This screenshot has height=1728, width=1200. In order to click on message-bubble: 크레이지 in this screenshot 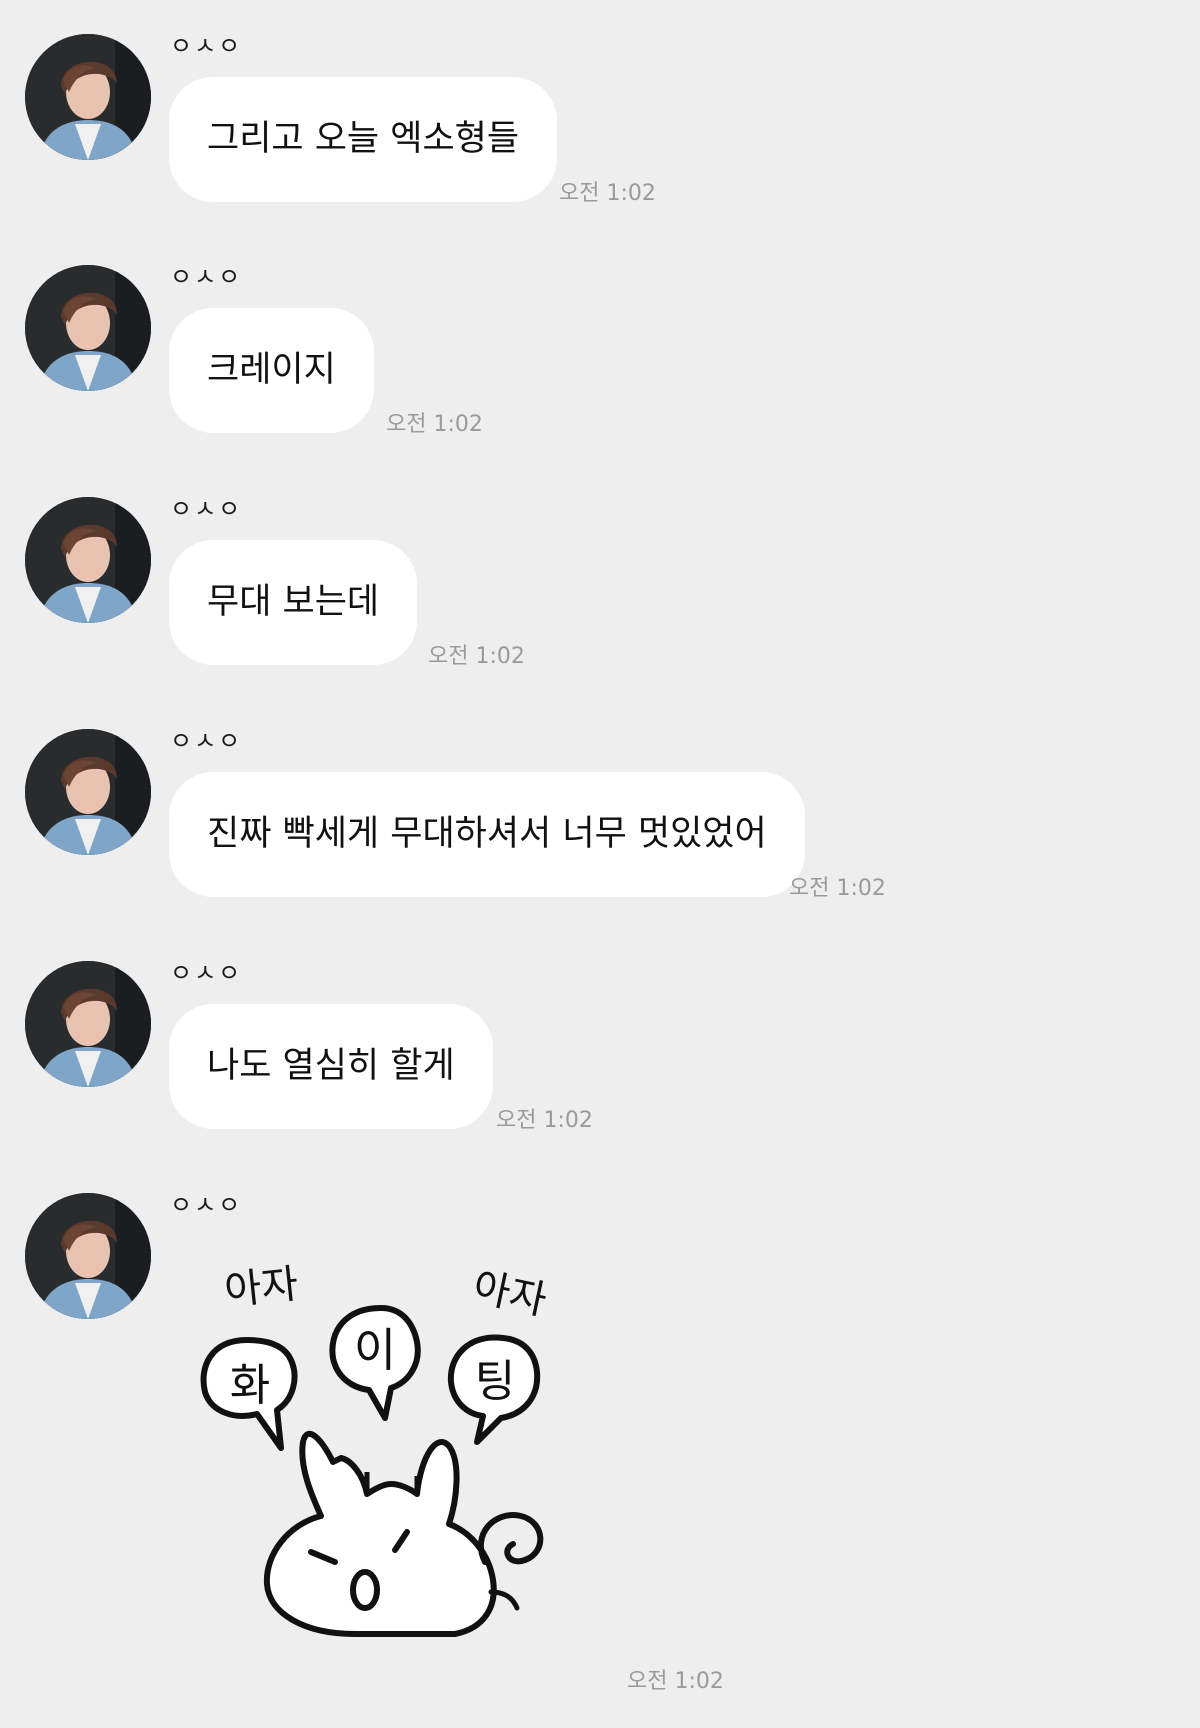, I will do `click(271, 370)`.